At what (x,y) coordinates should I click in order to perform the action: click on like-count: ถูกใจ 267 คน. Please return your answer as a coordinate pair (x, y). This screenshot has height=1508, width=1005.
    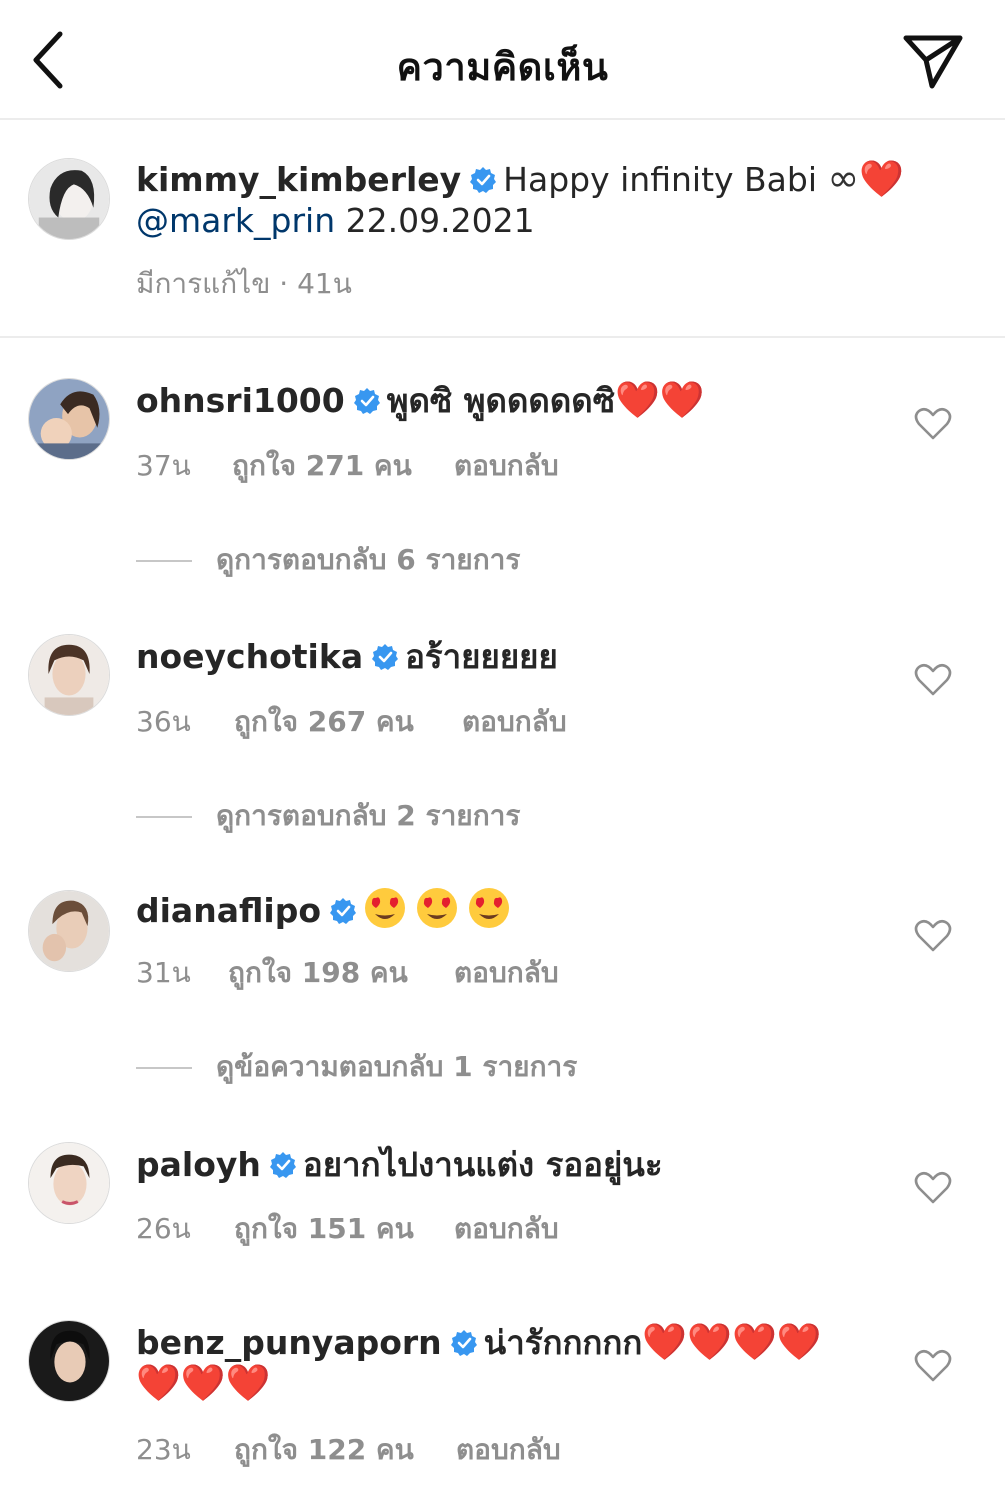
    Looking at the image, I should click on (348, 722).